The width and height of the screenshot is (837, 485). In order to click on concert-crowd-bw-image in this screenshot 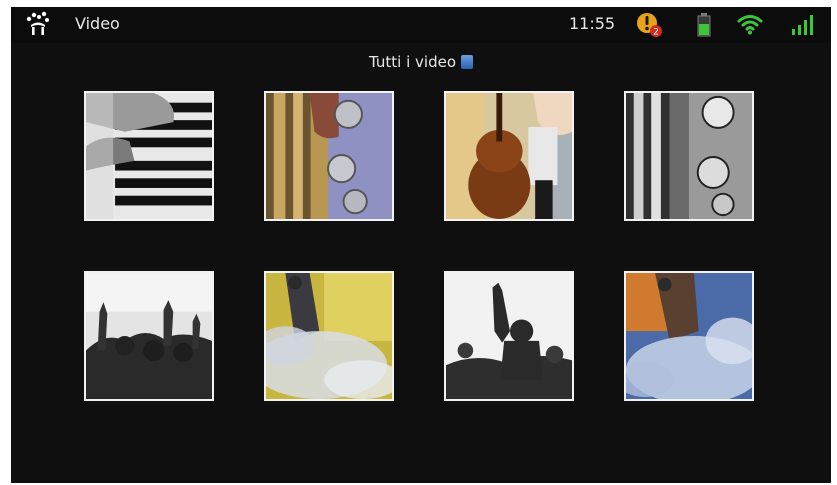, I will do `click(149, 336)`.